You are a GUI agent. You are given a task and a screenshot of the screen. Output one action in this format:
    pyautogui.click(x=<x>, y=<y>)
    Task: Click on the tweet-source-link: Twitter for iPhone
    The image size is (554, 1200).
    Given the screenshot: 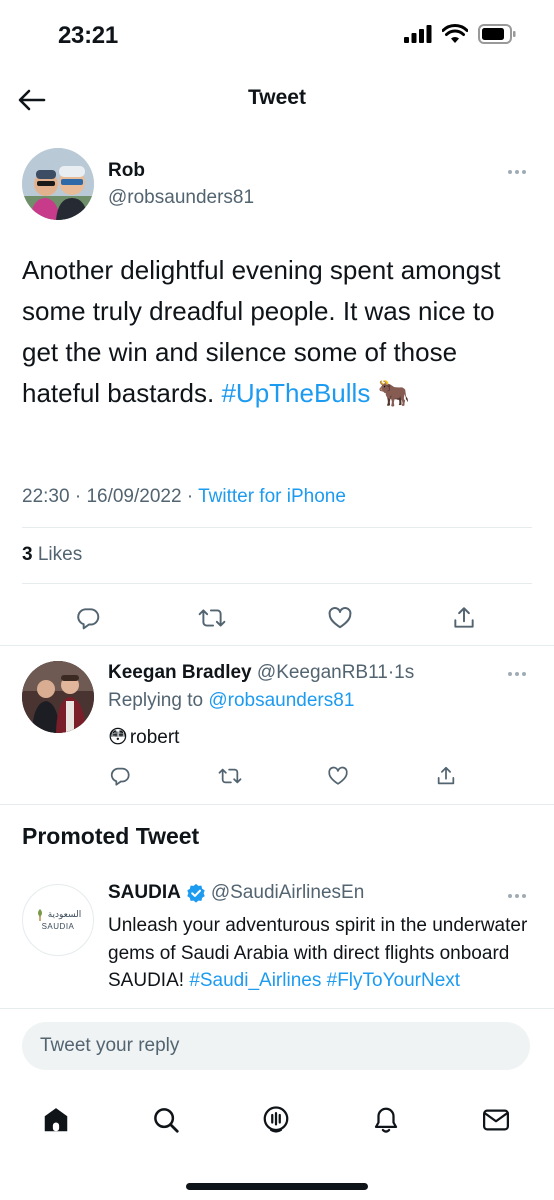 What is the action you would take?
    pyautogui.click(x=272, y=496)
    